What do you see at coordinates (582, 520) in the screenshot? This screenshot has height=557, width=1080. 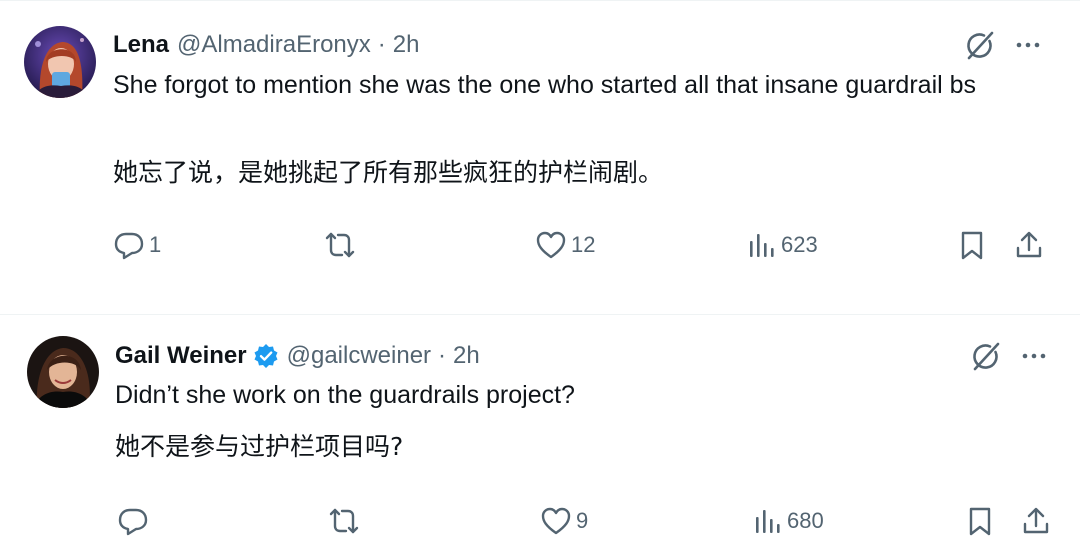 I see `like-count: 9` at bounding box center [582, 520].